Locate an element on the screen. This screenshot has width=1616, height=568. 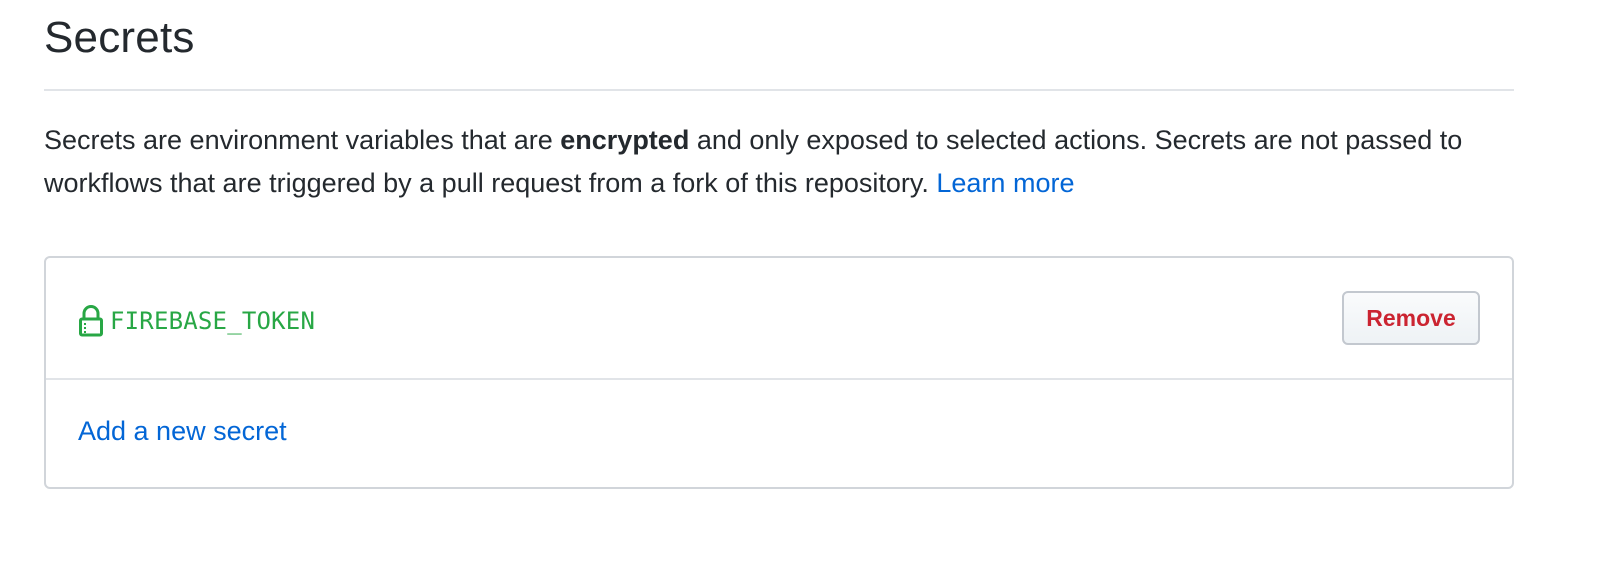
description-bold-text: encrypted is located at coordinates (625, 140).